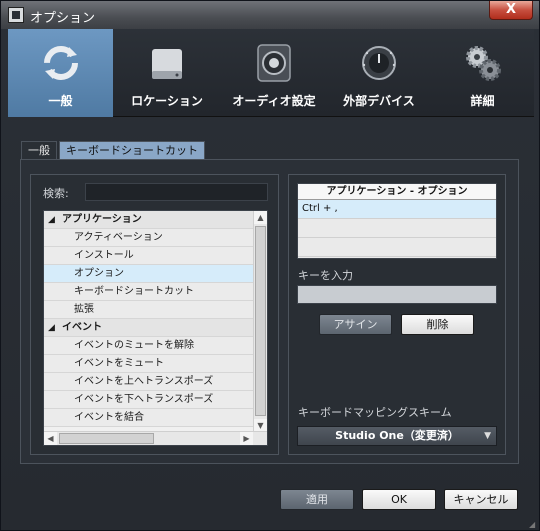  Describe the element at coordinates (167, 101) in the screenshot. I see `toolbar-label-location: ロケーション` at that location.